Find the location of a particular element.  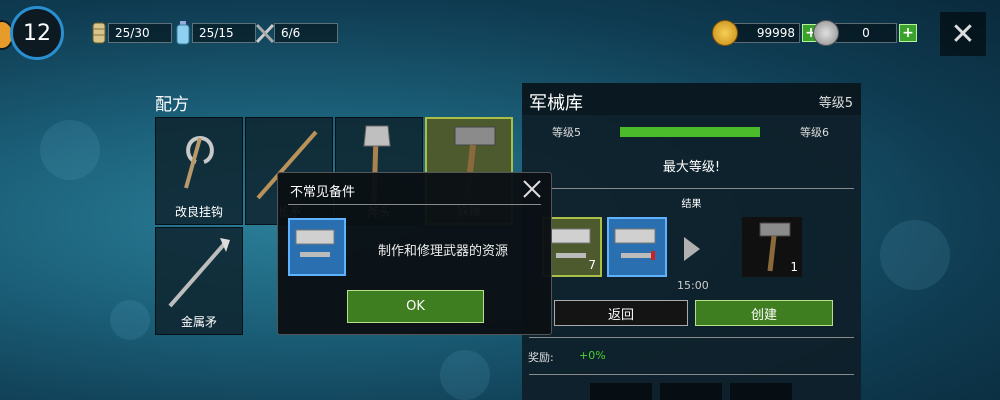

dialog-item-slot is located at coordinates (317, 247).